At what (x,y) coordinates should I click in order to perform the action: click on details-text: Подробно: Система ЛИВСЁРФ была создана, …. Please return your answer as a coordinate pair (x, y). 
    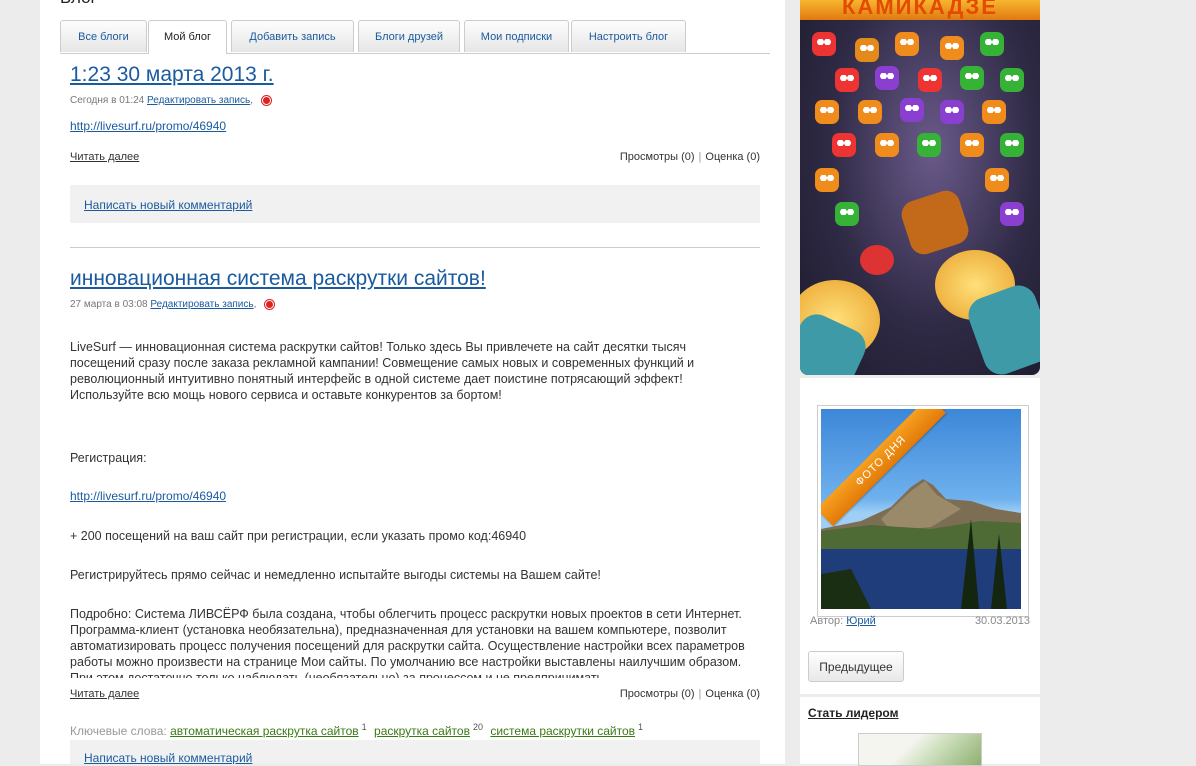
    Looking at the image, I should click on (407, 642).